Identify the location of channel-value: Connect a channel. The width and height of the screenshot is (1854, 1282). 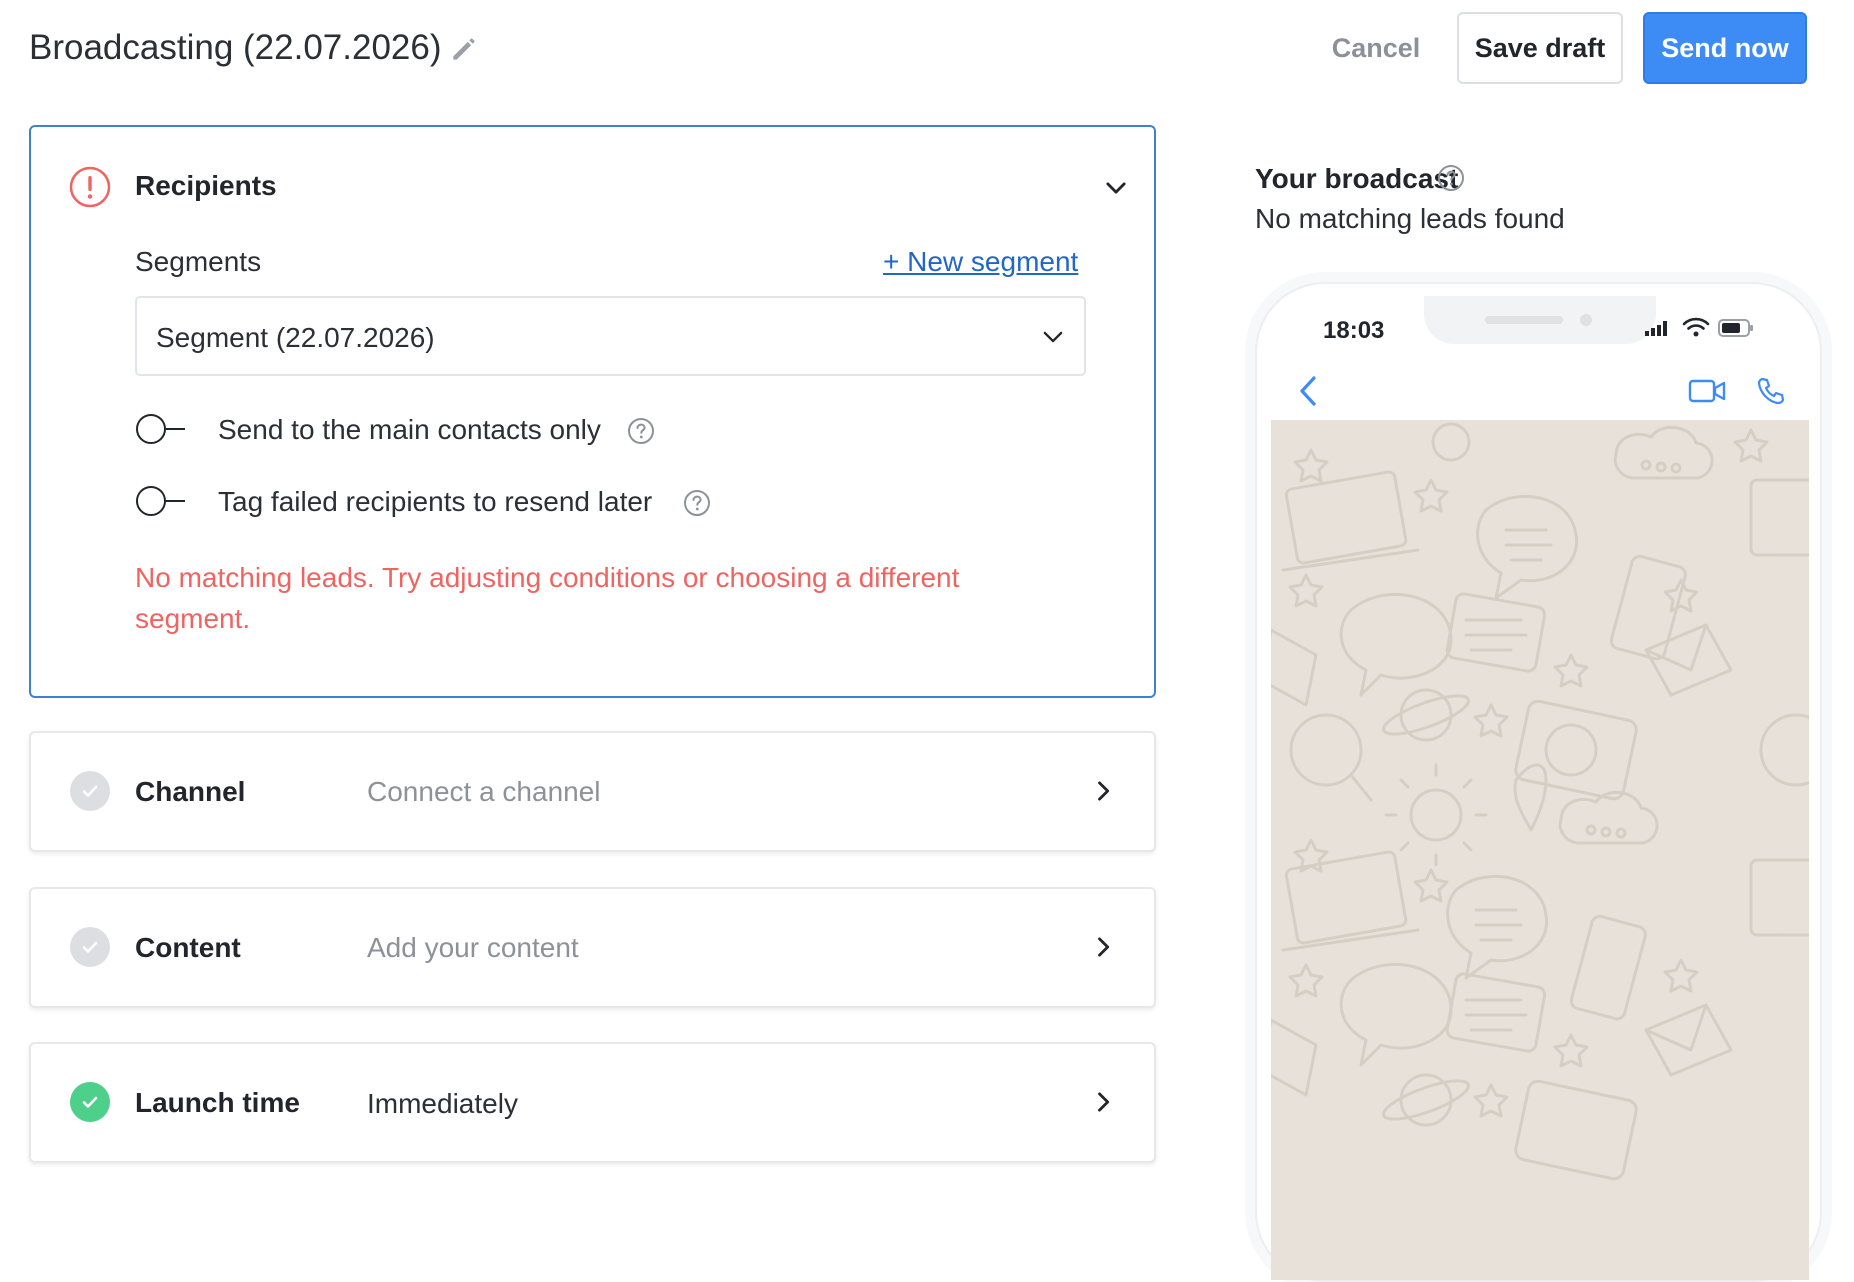
(484, 791).